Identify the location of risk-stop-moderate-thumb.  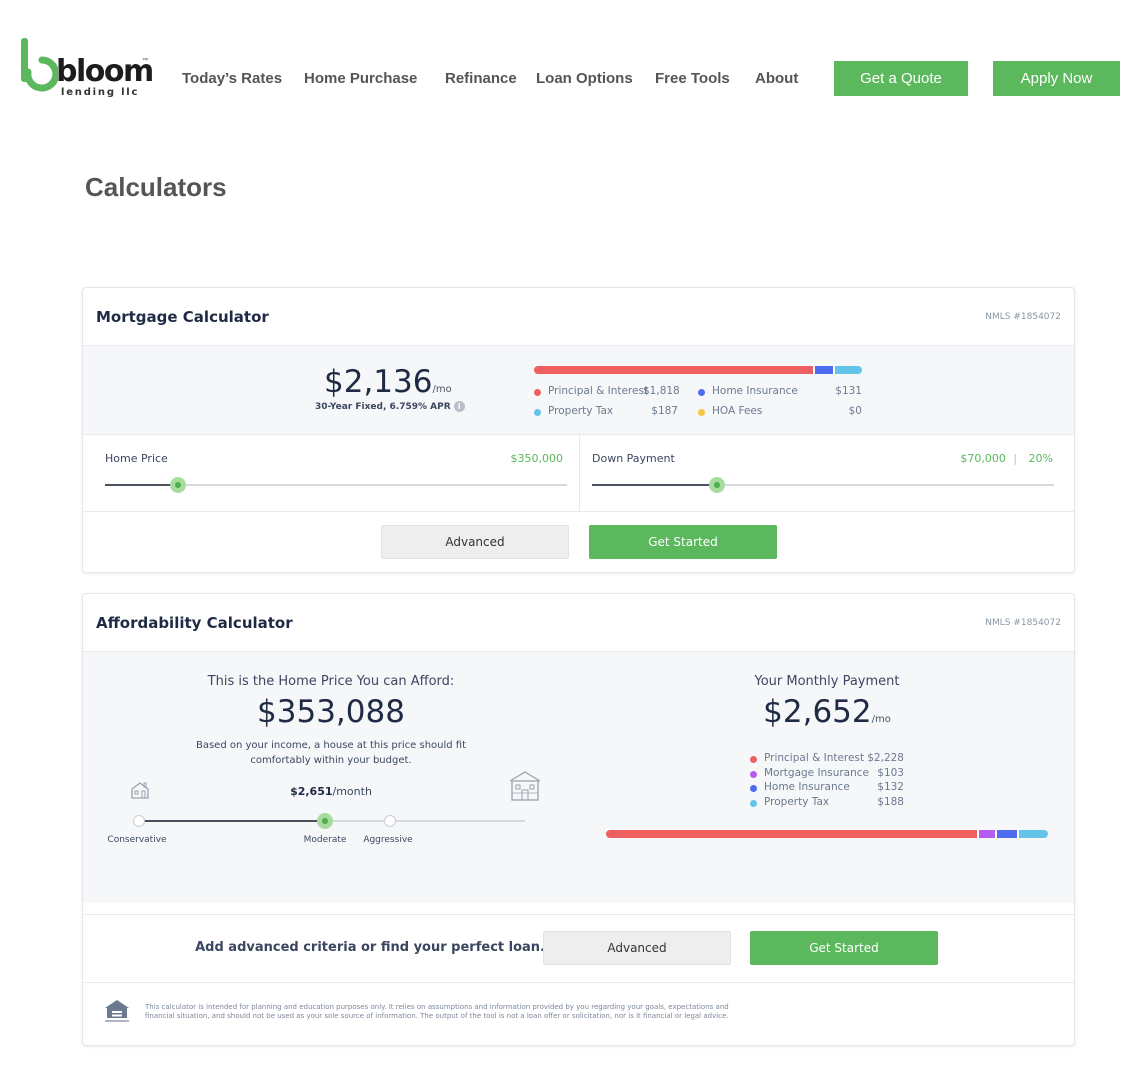
(325, 821).